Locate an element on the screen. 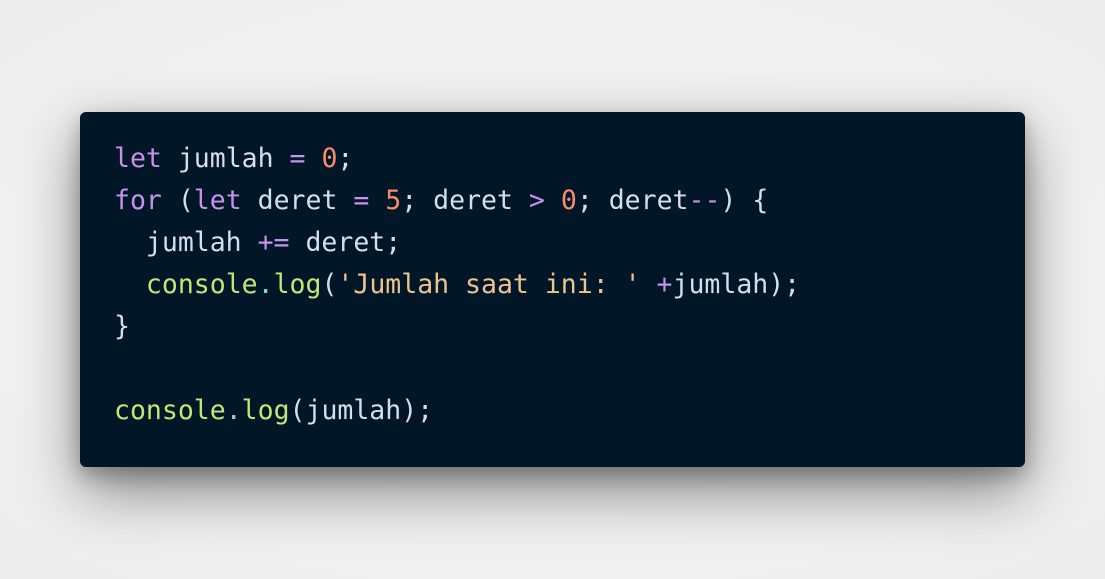  code-line: console.log(jumlah); is located at coordinates (457, 411).